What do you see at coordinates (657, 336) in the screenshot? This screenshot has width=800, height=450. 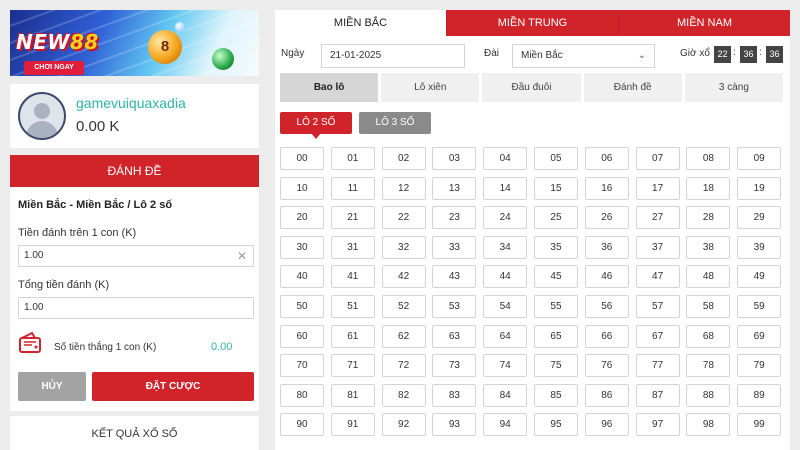 I see `number-cell: 67` at bounding box center [657, 336].